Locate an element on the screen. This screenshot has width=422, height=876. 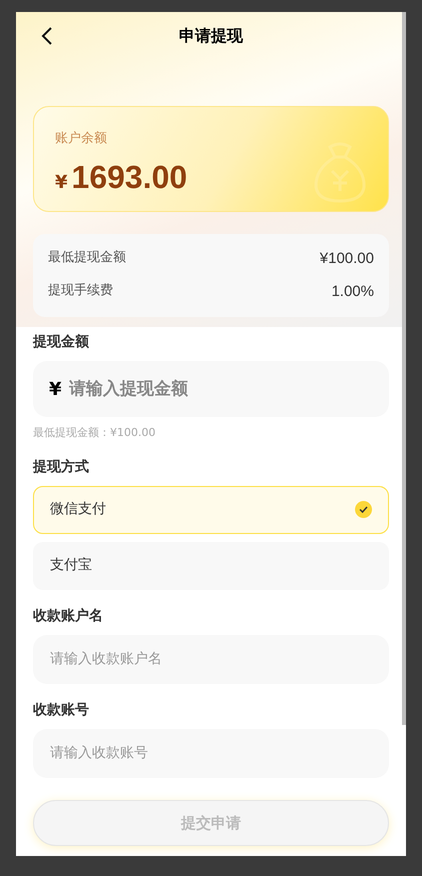
info-label: 最低提现金额 is located at coordinates (87, 258).